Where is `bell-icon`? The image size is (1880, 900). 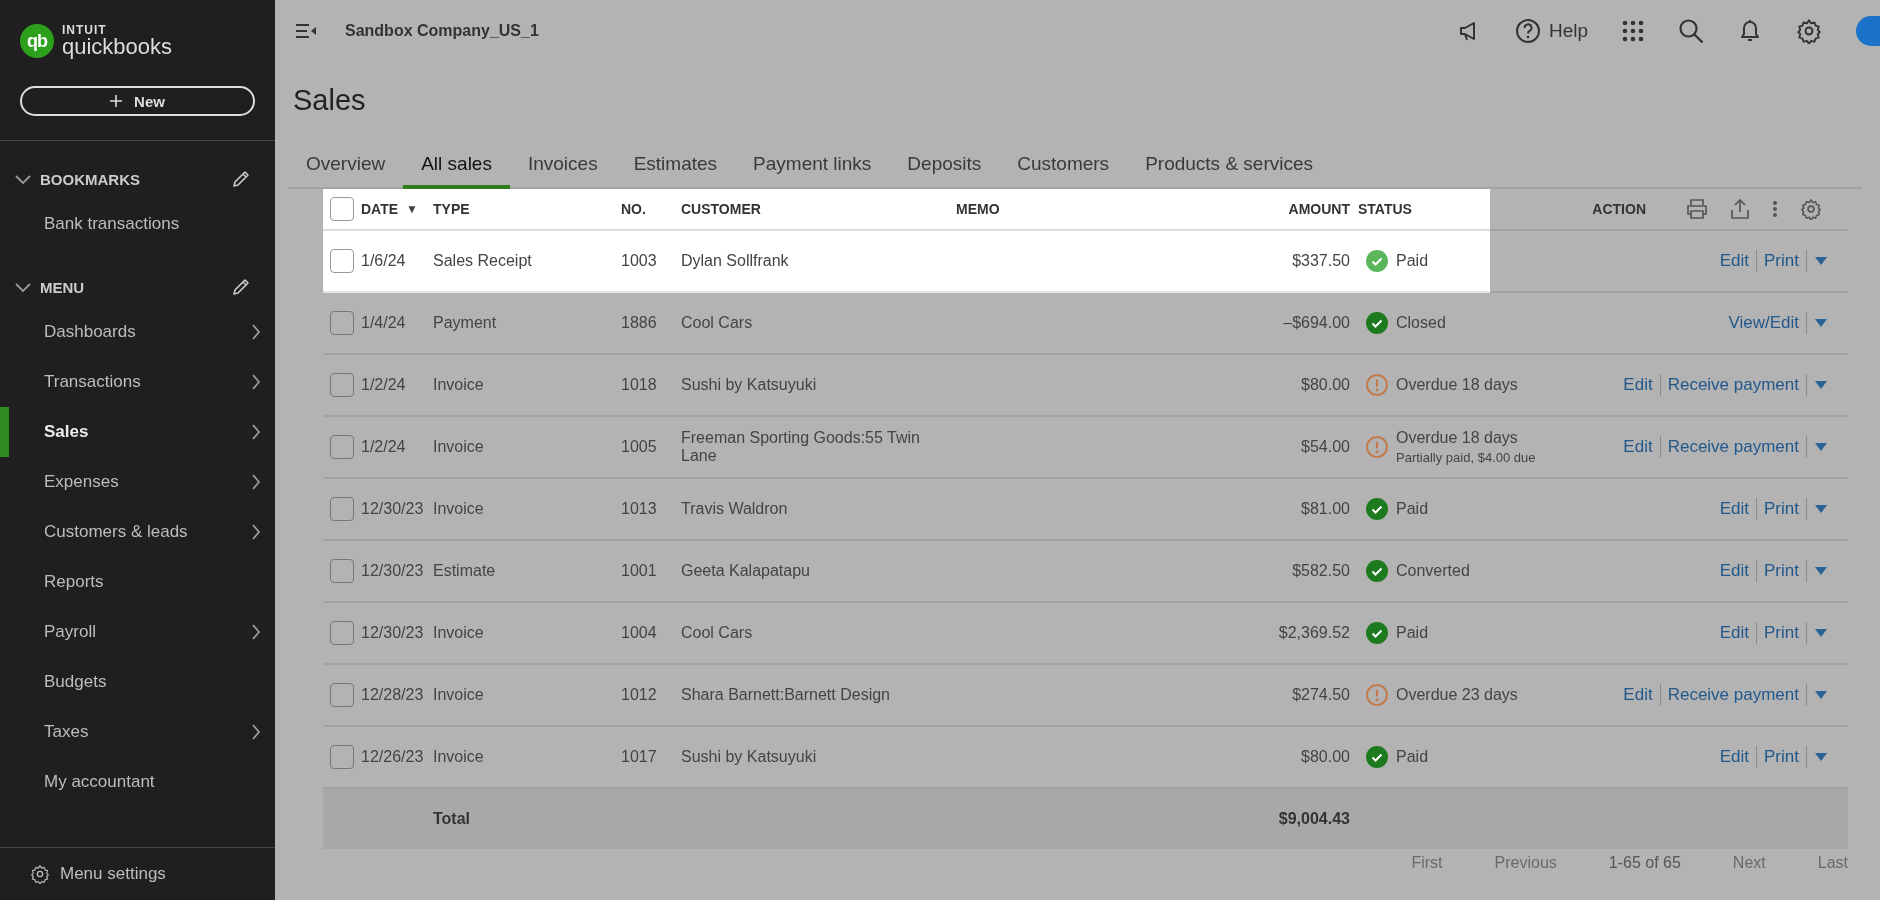 bell-icon is located at coordinates (1750, 31).